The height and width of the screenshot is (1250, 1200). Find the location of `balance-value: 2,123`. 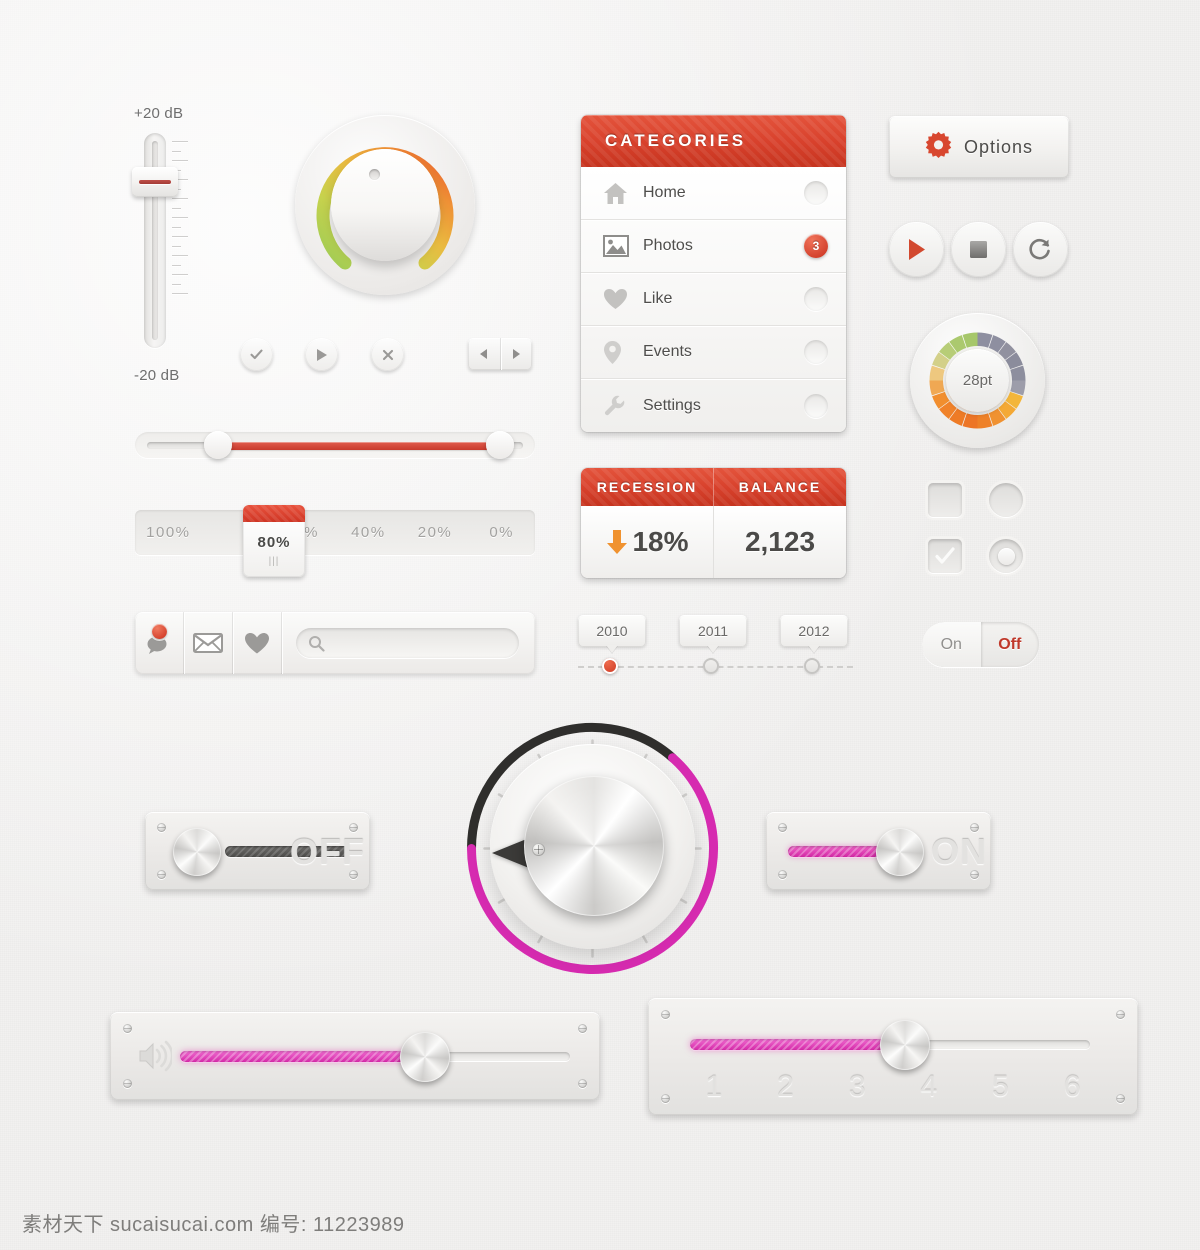

balance-value: 2,123 is located at coordinates (780, 541).